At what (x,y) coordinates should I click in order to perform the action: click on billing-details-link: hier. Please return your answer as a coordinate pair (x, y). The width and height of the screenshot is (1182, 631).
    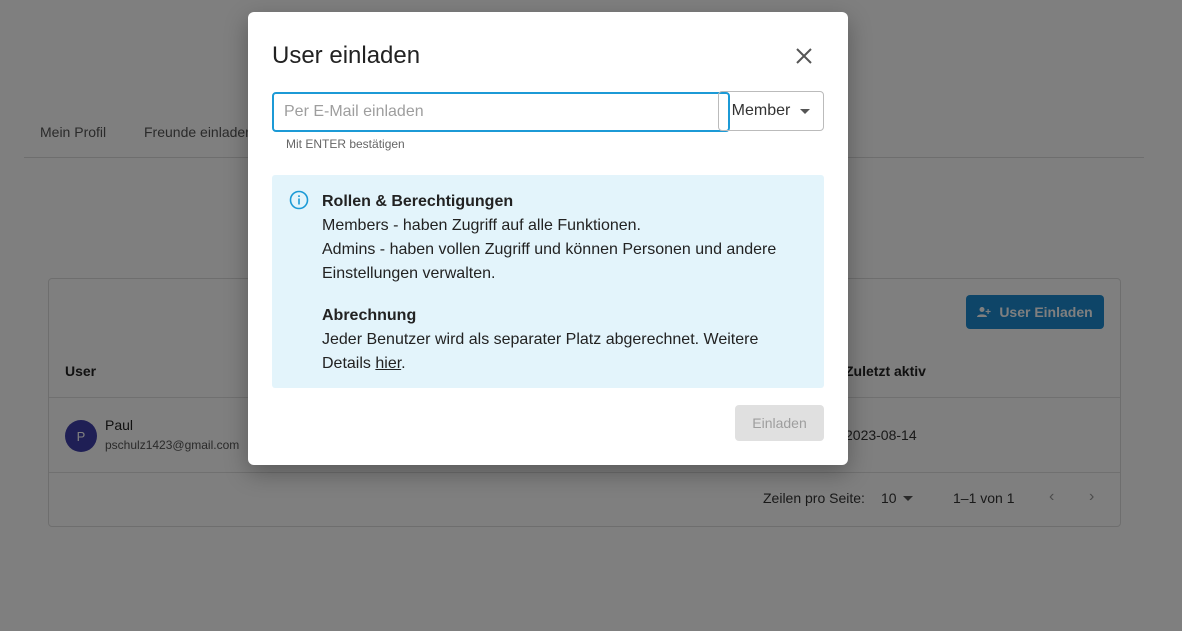
    Looking at the image, I should click on (388, 363).